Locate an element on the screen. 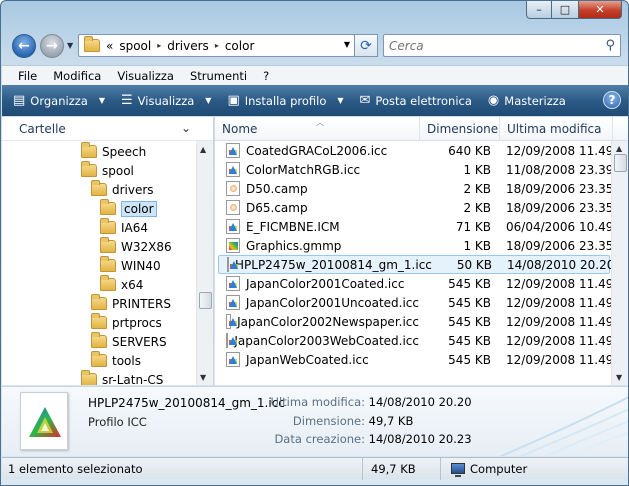  file-list-scrollbar: ▲ ▼ is located at coordinates (619, 263).